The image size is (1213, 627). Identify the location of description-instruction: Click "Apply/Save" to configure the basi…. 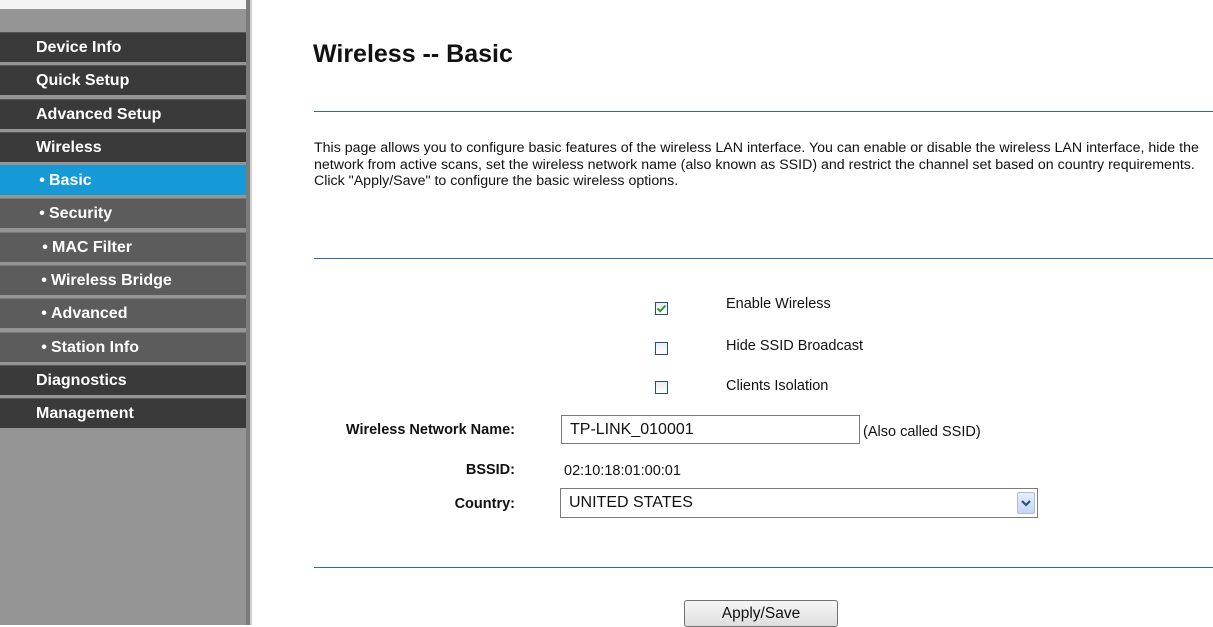
(496, 181).